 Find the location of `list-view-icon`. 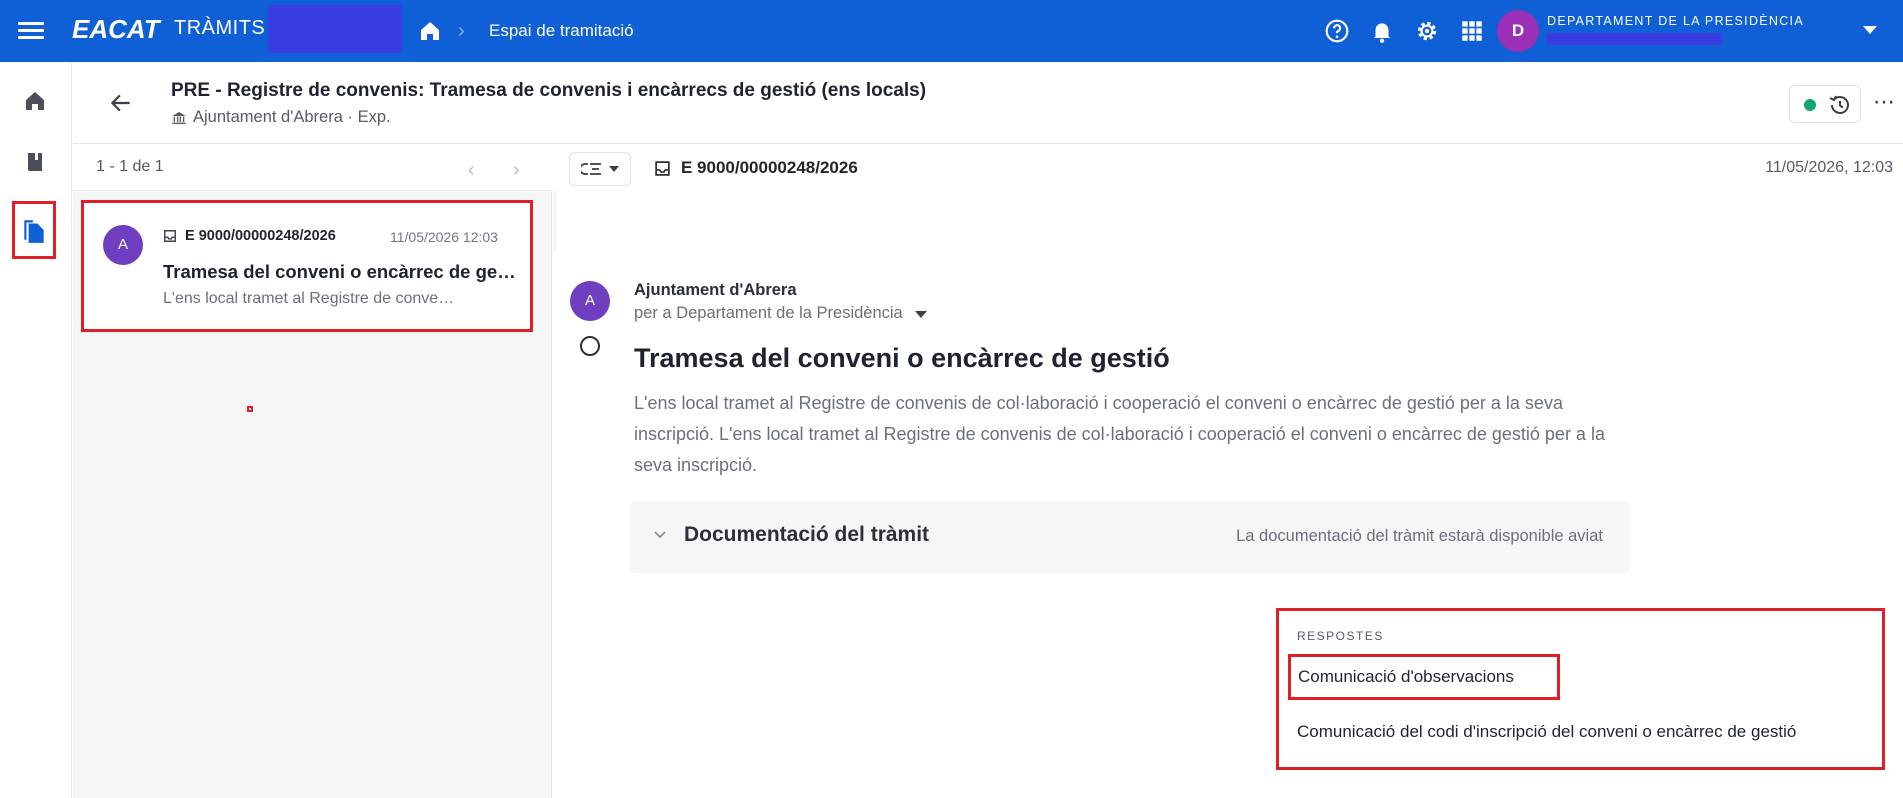

list-view-icon is located at coordinates (591, 169).